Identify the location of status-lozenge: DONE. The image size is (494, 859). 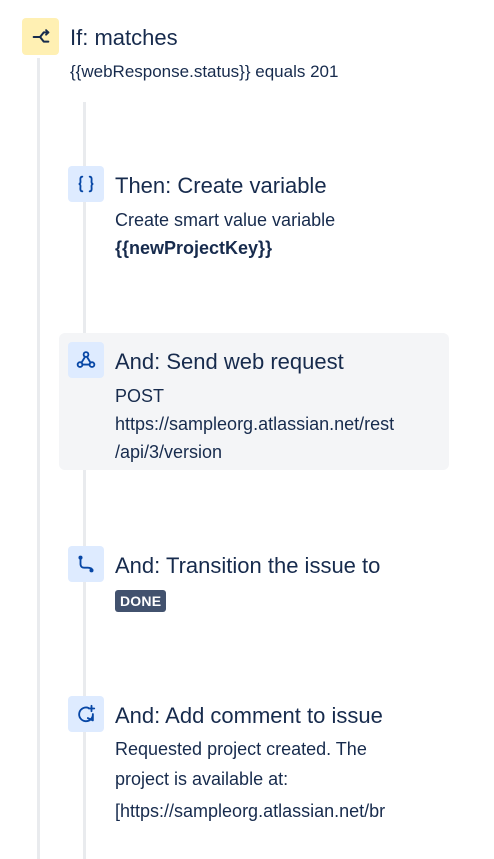
(141, 601).